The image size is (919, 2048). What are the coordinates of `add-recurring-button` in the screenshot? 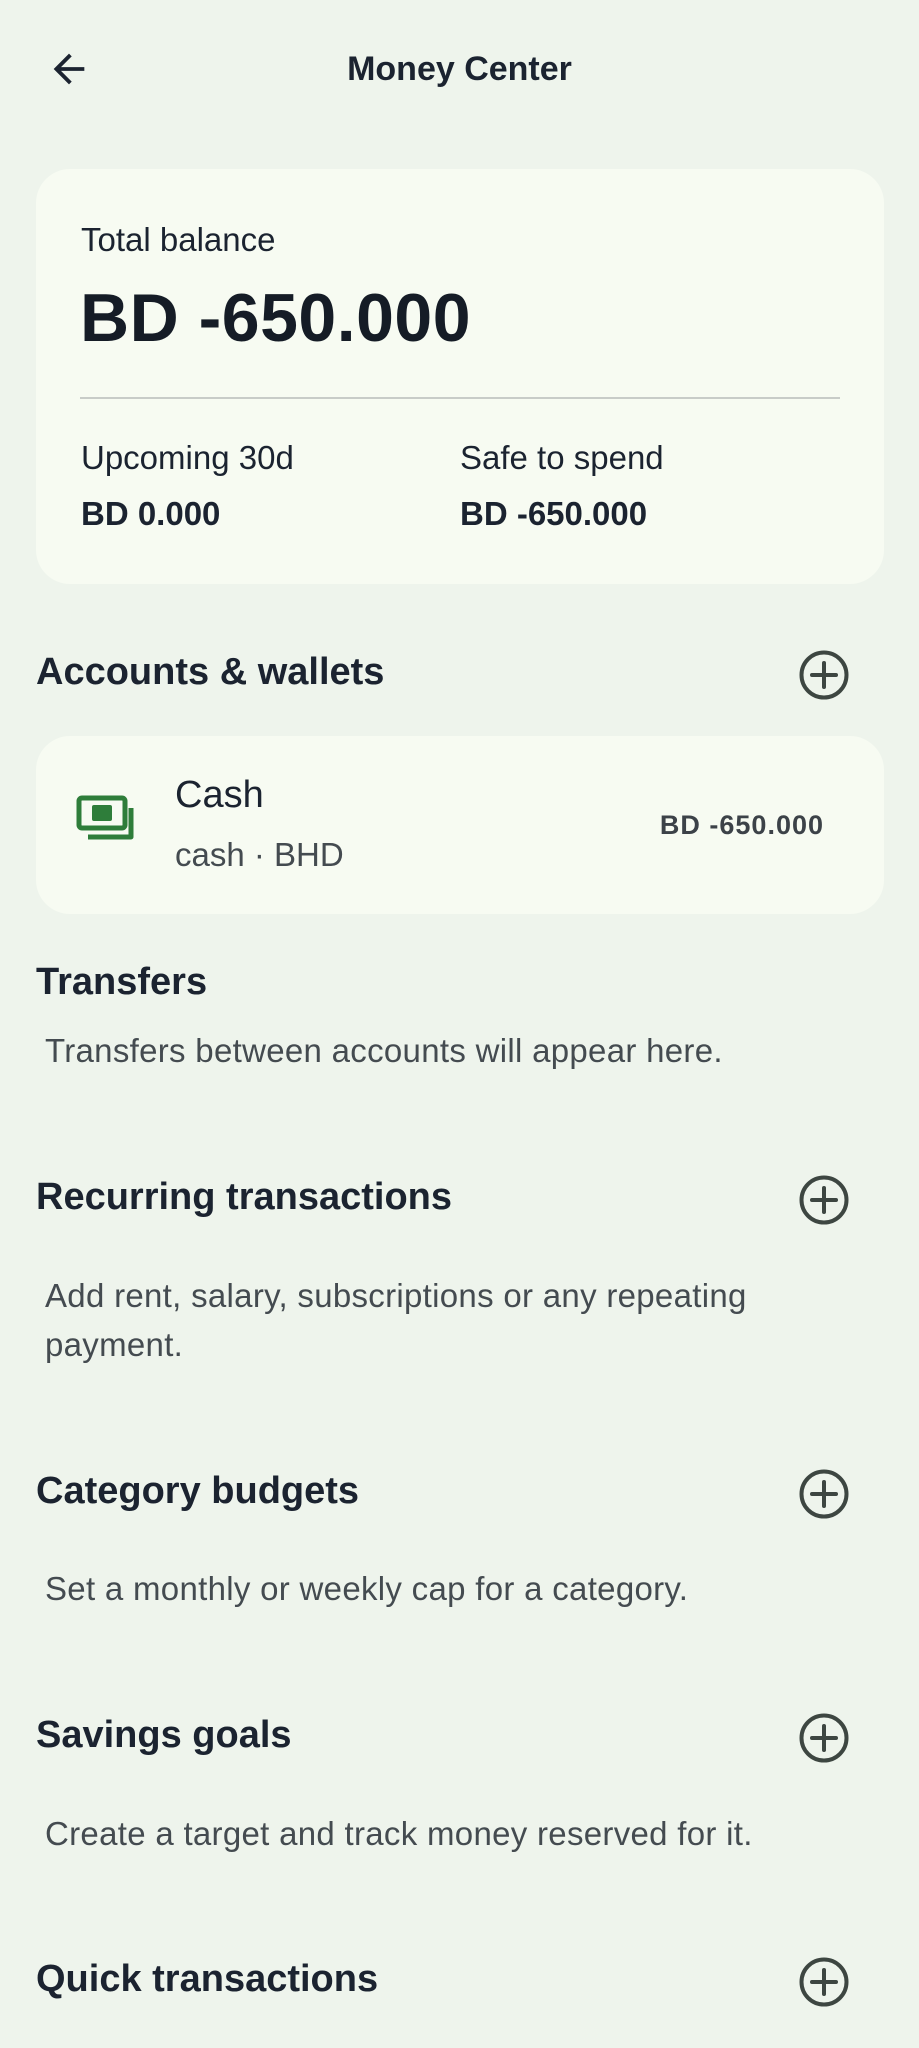 It's located at (824, 1200).